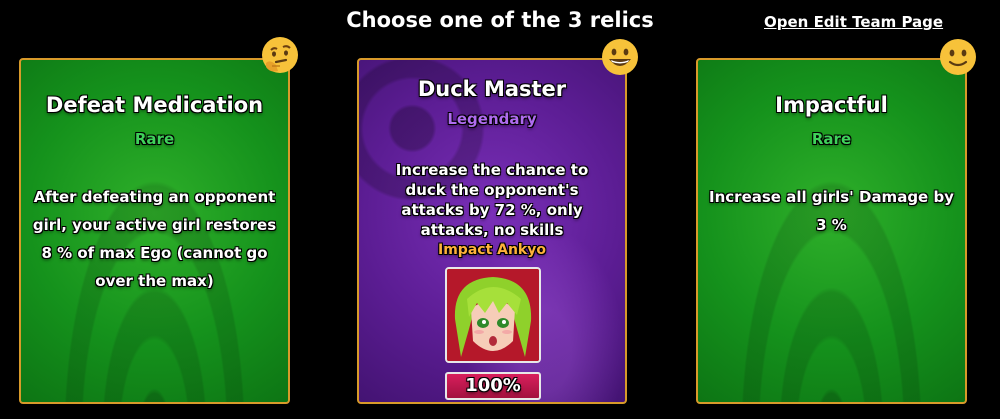 Image resolution: width=1000 pixels, height=419 pixels. What do you see at coordinates (492, 119) in the screenshot?
I see `relic-rarity: Legendary` at bounding box center [492, 119].